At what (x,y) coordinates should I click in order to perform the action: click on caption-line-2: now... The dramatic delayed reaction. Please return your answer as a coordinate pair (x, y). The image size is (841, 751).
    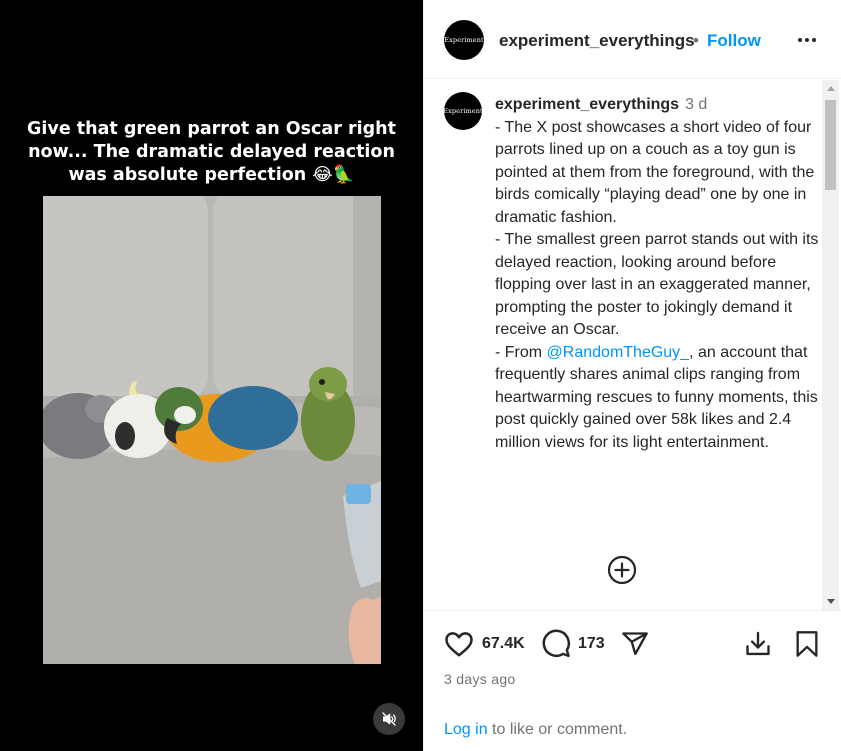
    Looking at the image, I should click on (211, 152).